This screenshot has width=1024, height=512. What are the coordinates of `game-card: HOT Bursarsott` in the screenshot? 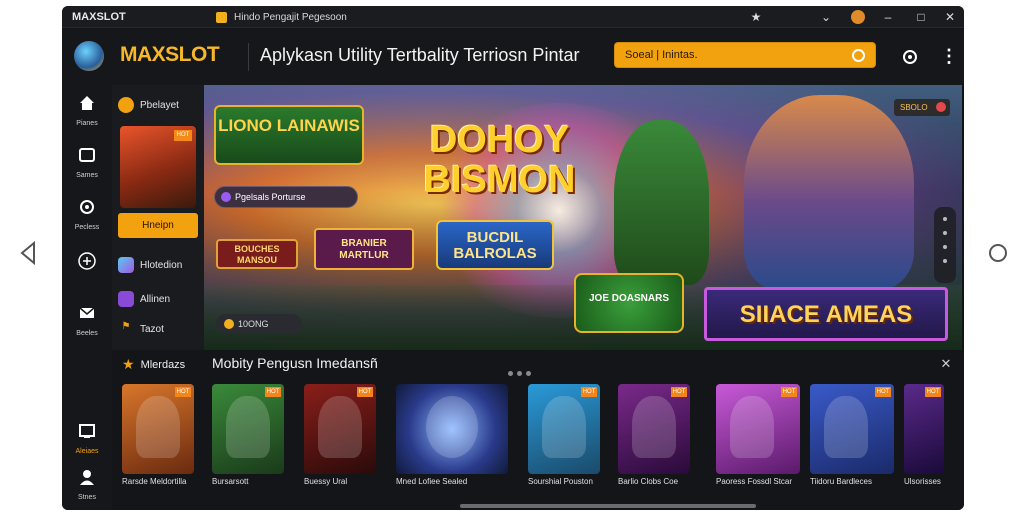 It's located at (248, 436).